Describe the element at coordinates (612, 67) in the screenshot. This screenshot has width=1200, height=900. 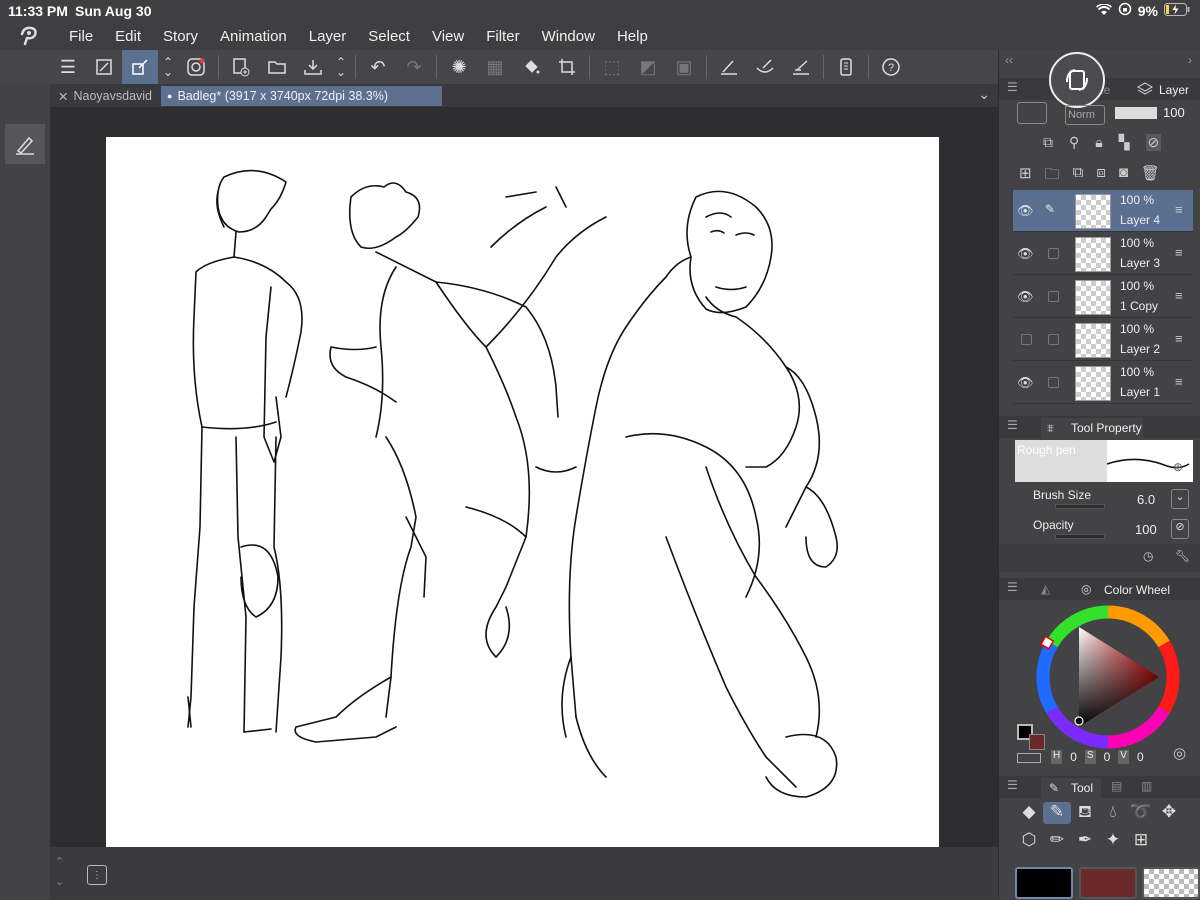
I see `deselect-icon: ⬚` at that location.